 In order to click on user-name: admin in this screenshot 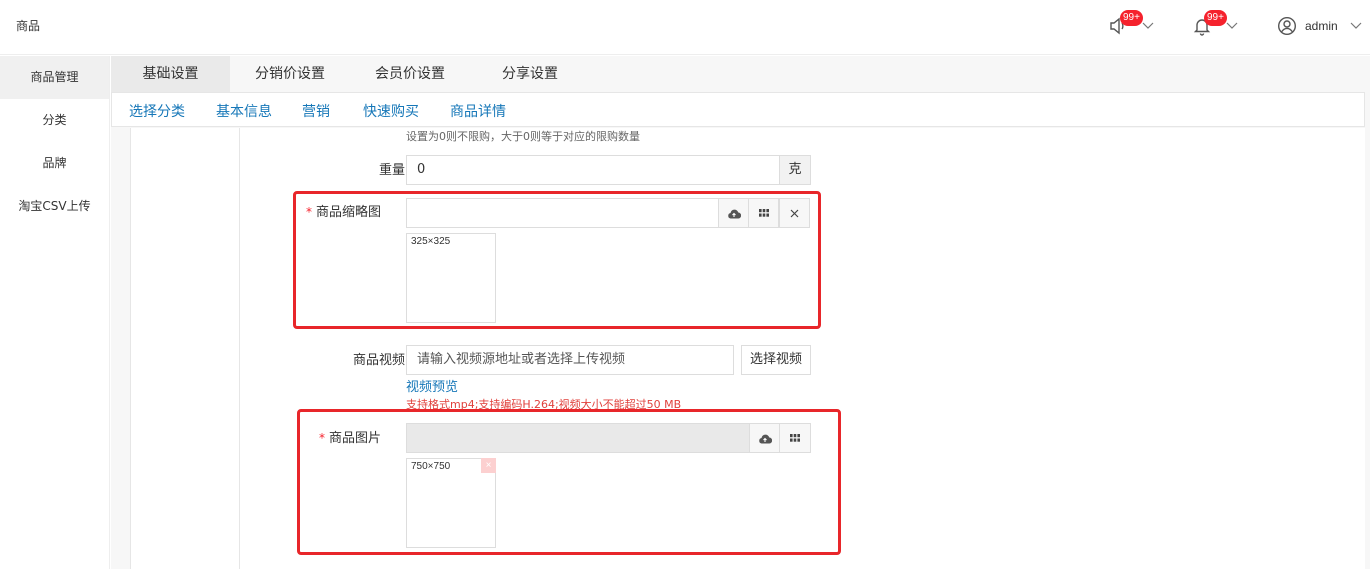, I will do `click(1321, 26)`.